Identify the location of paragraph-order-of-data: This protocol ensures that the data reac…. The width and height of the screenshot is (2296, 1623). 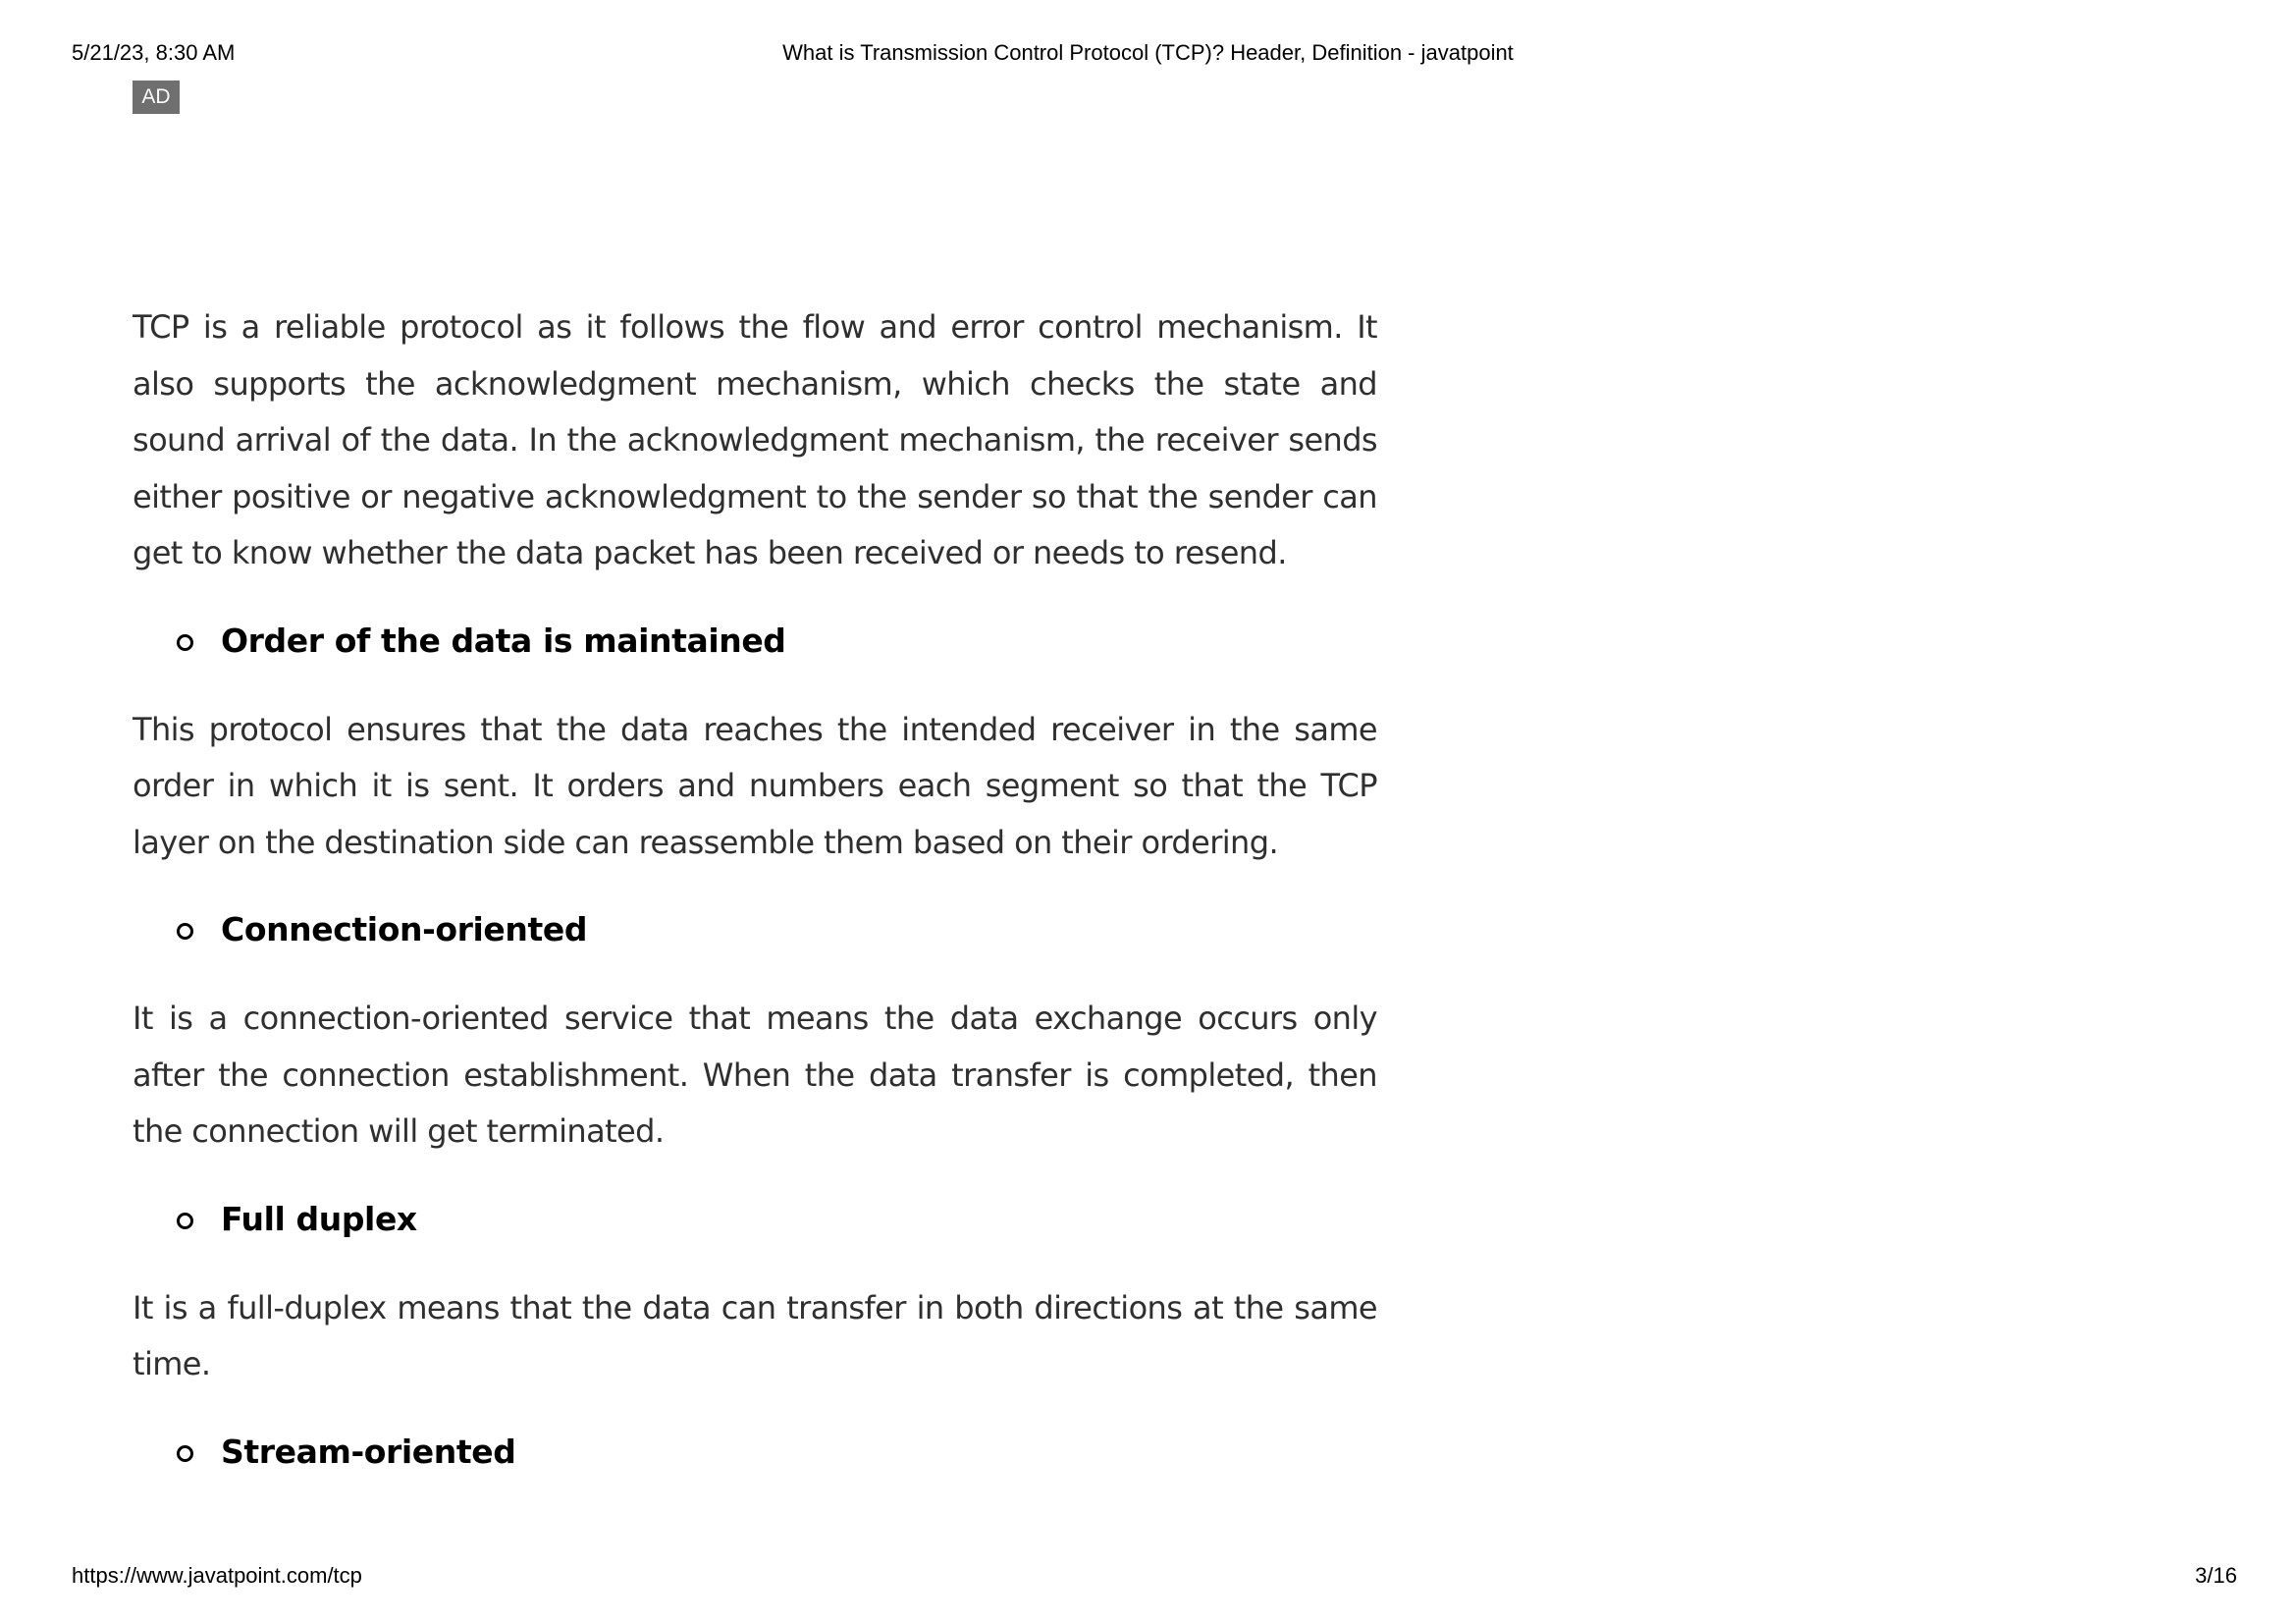
(755, 785).